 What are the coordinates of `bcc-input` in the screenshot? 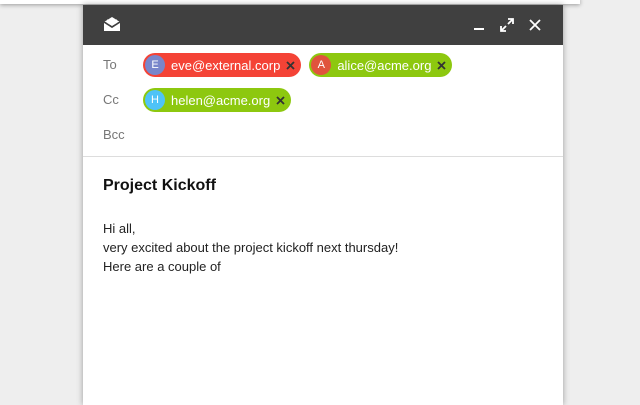 It's located at (343, 135).